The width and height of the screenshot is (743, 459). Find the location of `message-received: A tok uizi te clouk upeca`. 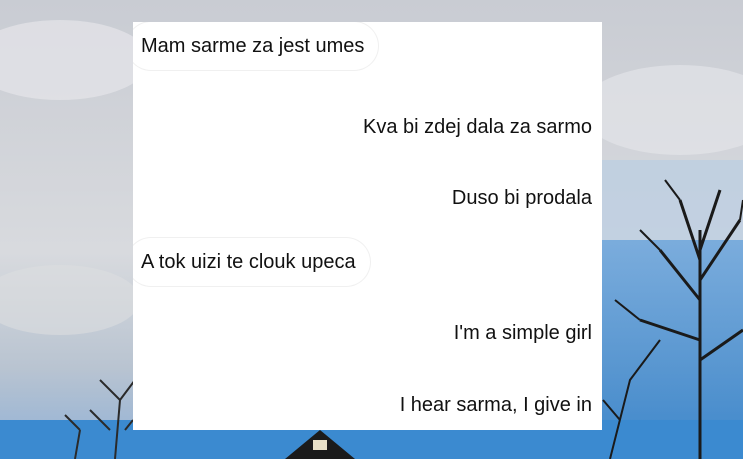

message-received: A tok uizi te clouk upeca is located at coordinates (251, 262).